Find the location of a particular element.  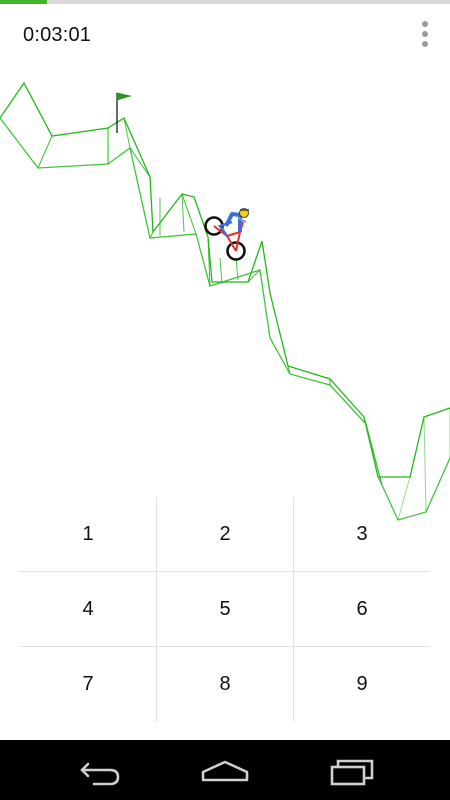

key-7: 7 is located at coordinates (88, 684).